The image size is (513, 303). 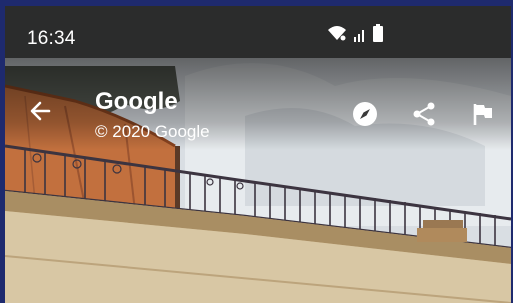 What do you see at coordinates (378, 35) in the screenshot?
I see `battery-icon` at bounding box center [378, 35].